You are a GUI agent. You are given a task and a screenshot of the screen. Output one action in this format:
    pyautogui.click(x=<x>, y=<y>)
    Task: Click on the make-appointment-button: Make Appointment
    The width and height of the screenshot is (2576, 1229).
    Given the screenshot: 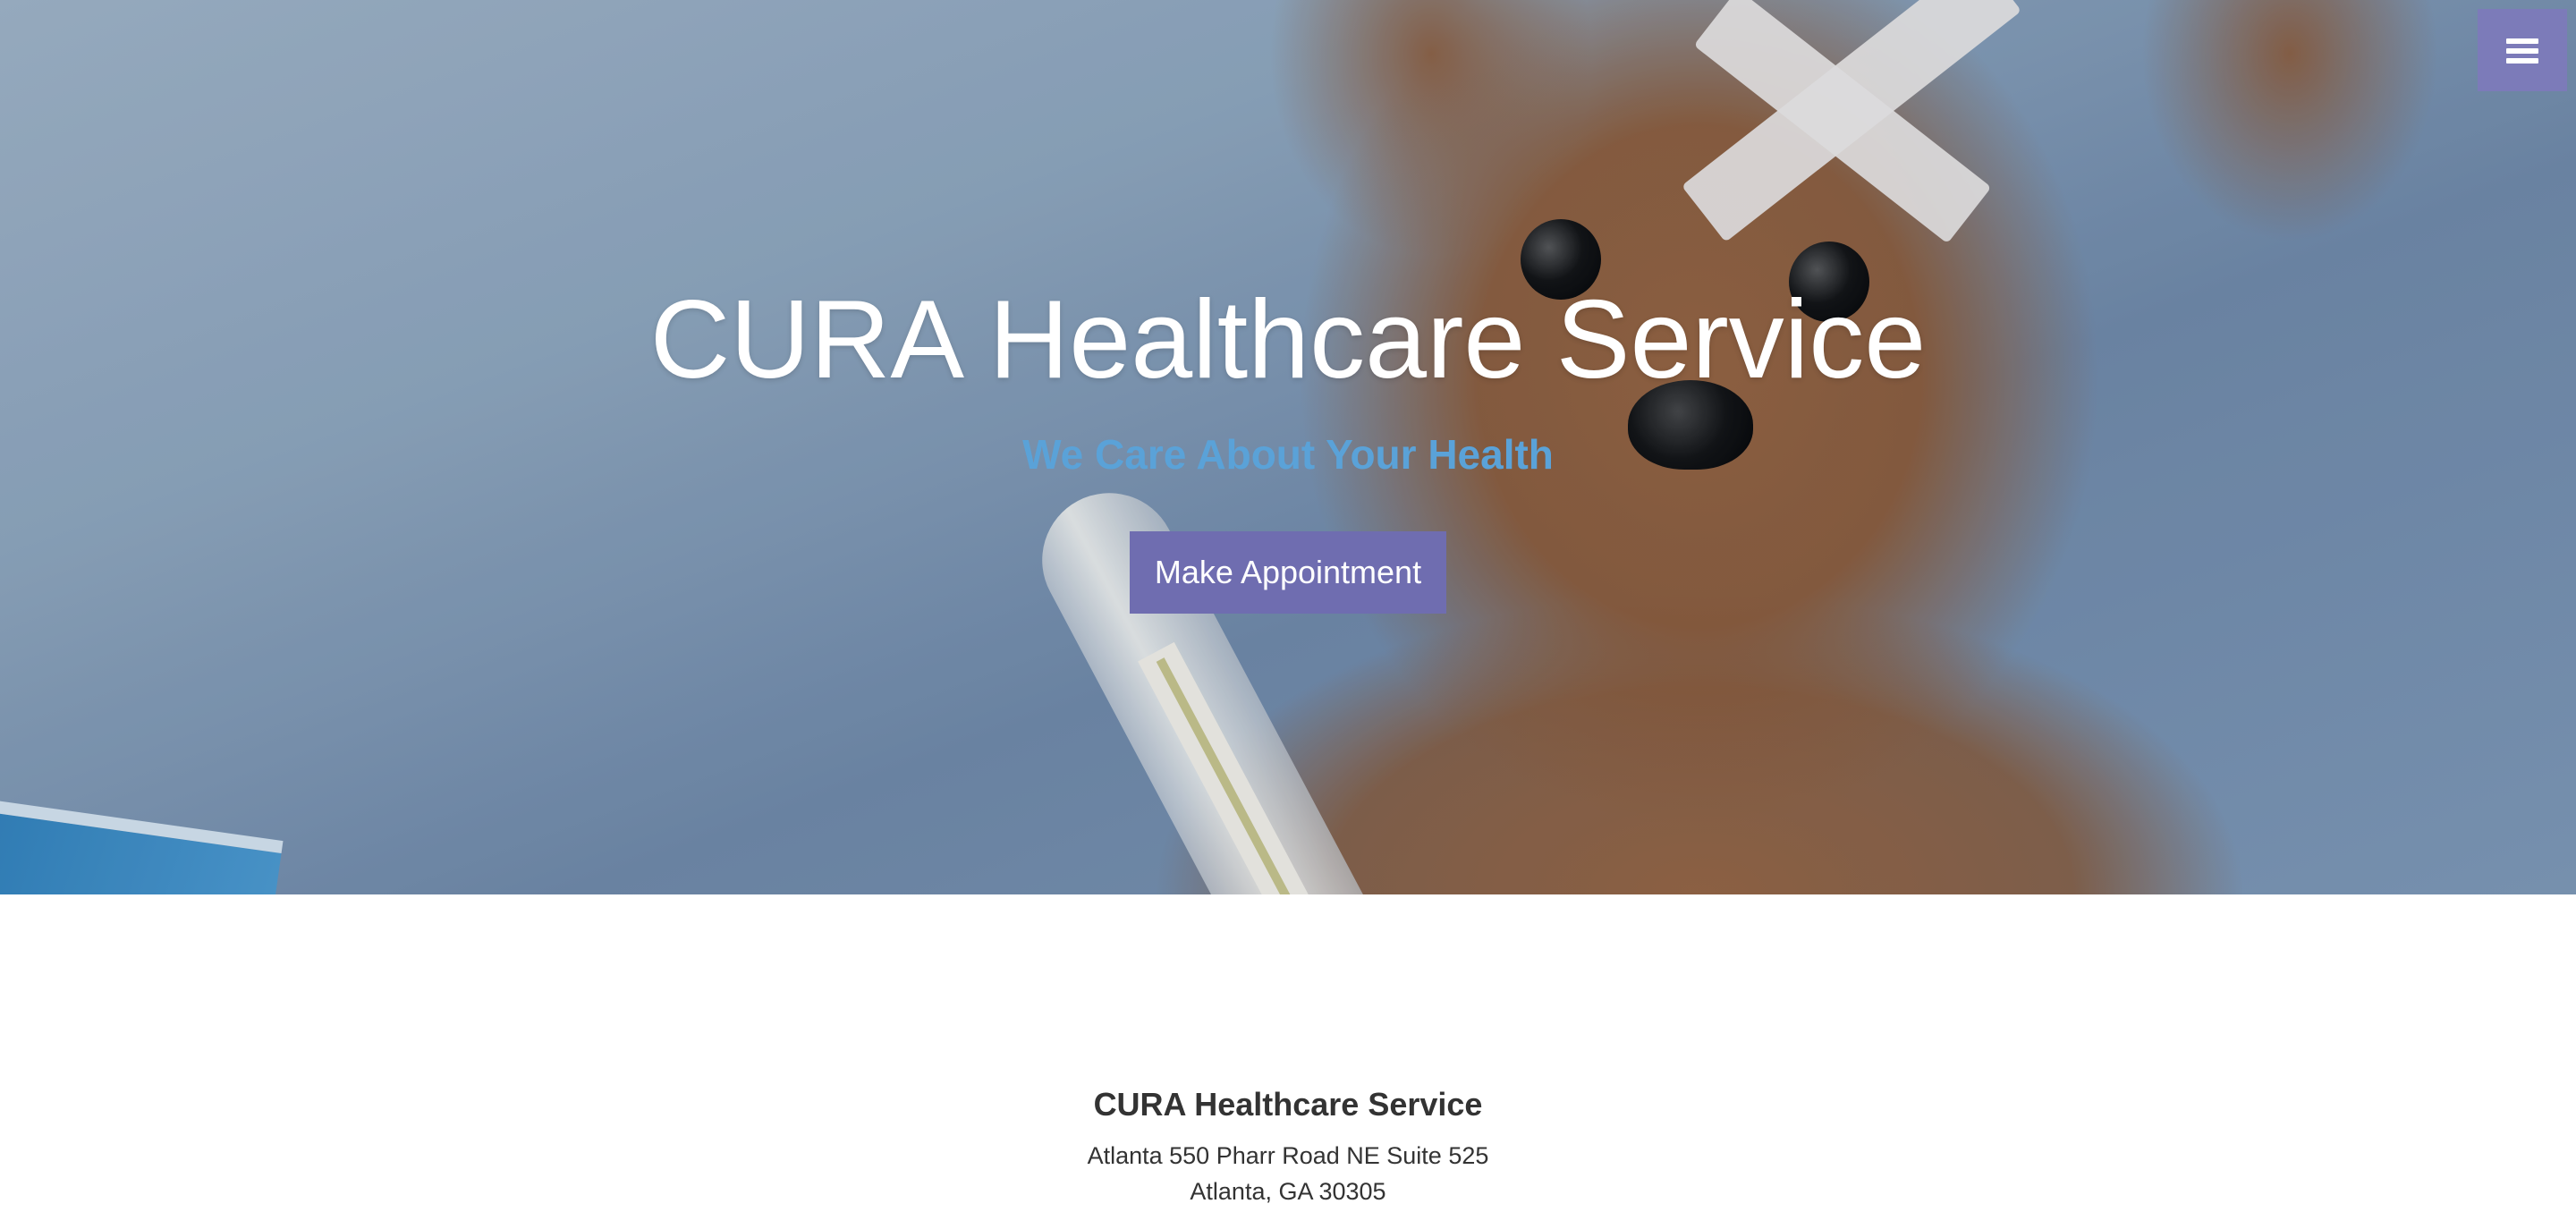 What is the action you would take?
    pyautogui.click(x=1288, y=572)
    